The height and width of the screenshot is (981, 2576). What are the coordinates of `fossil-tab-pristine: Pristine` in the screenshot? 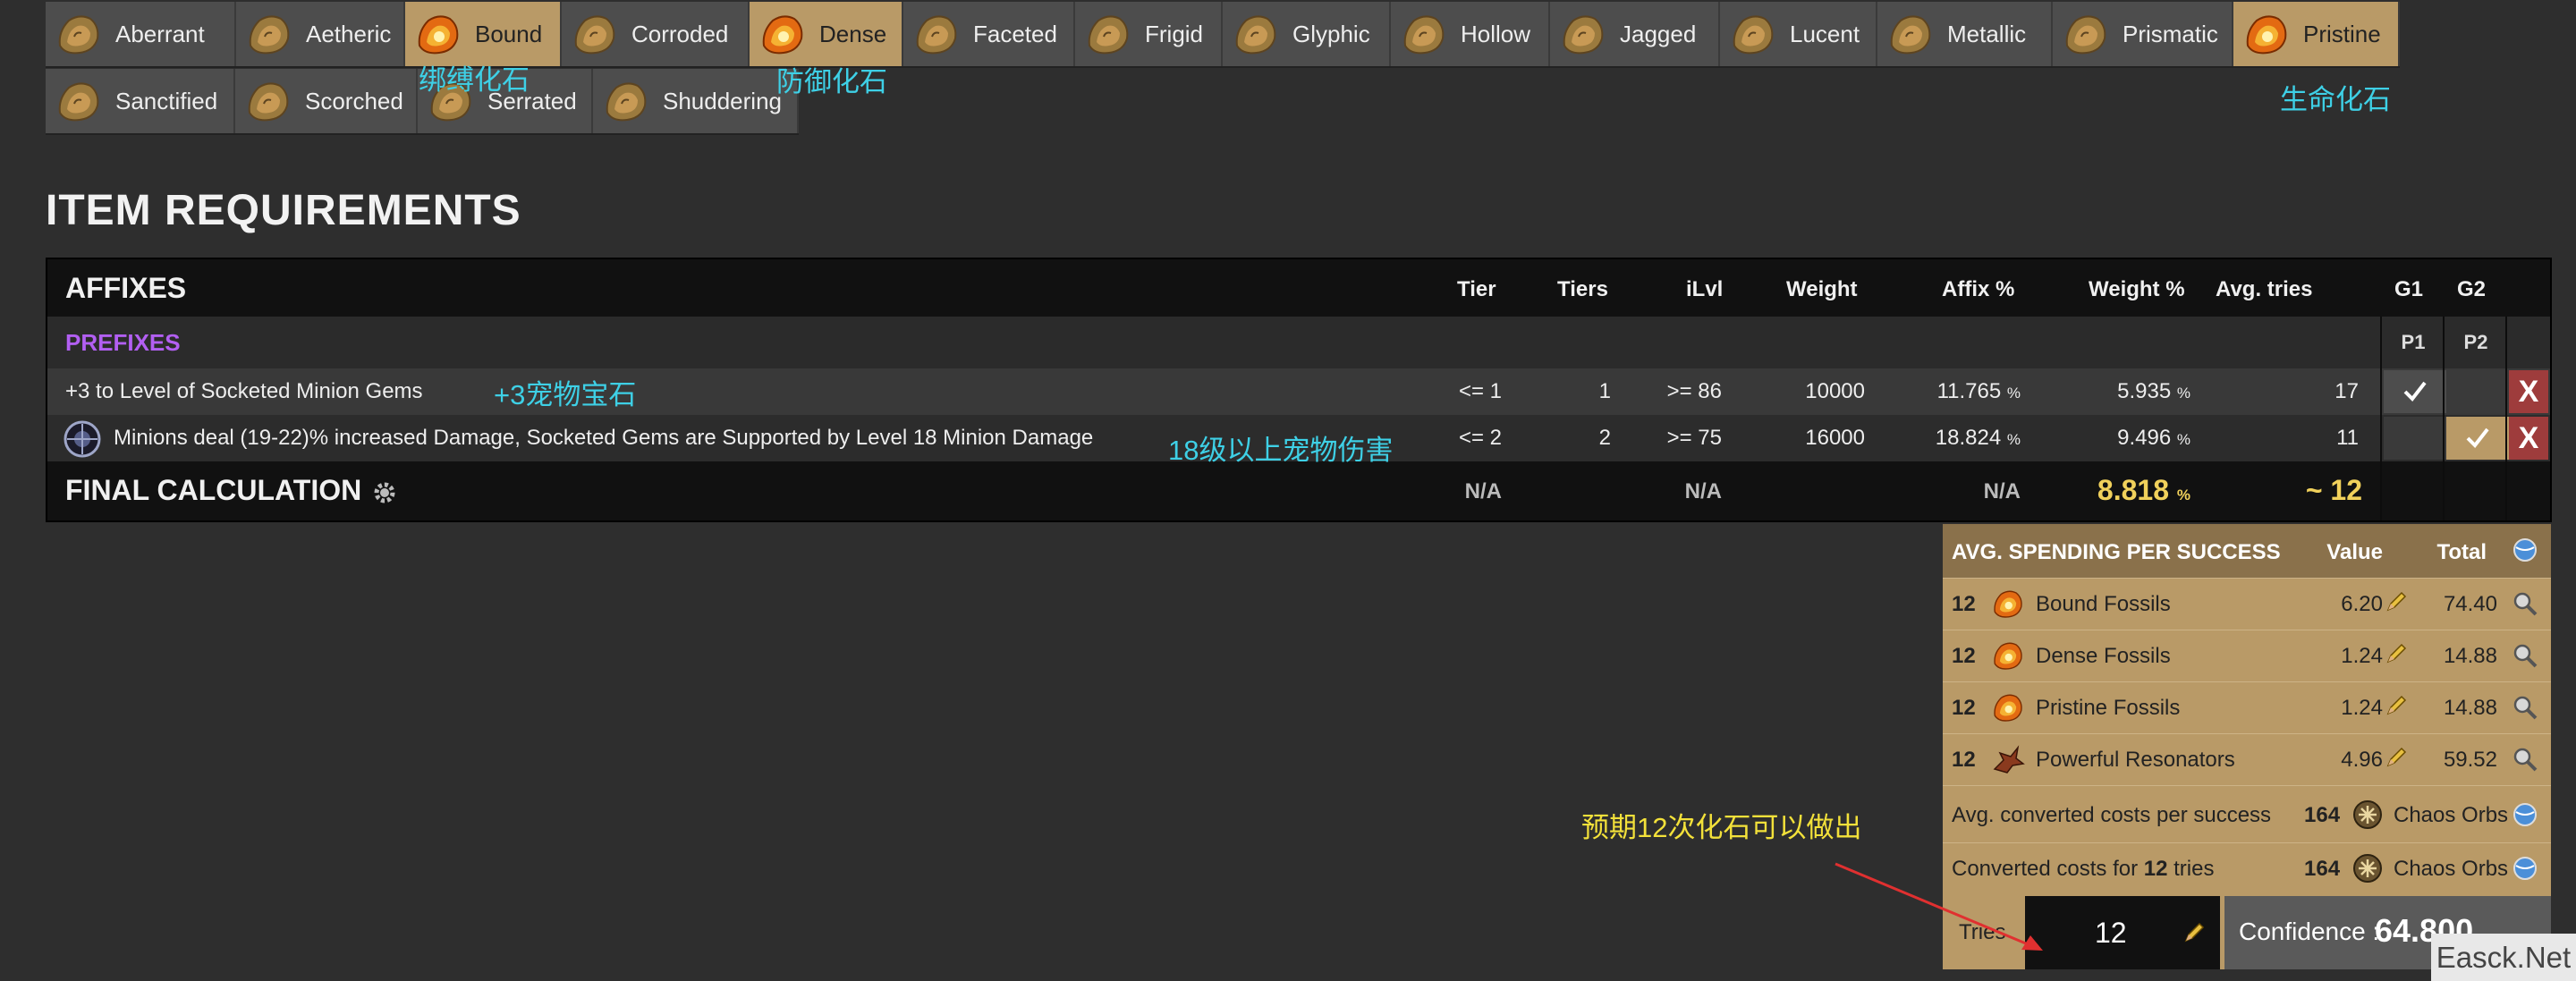 It's located at (2316, 34).